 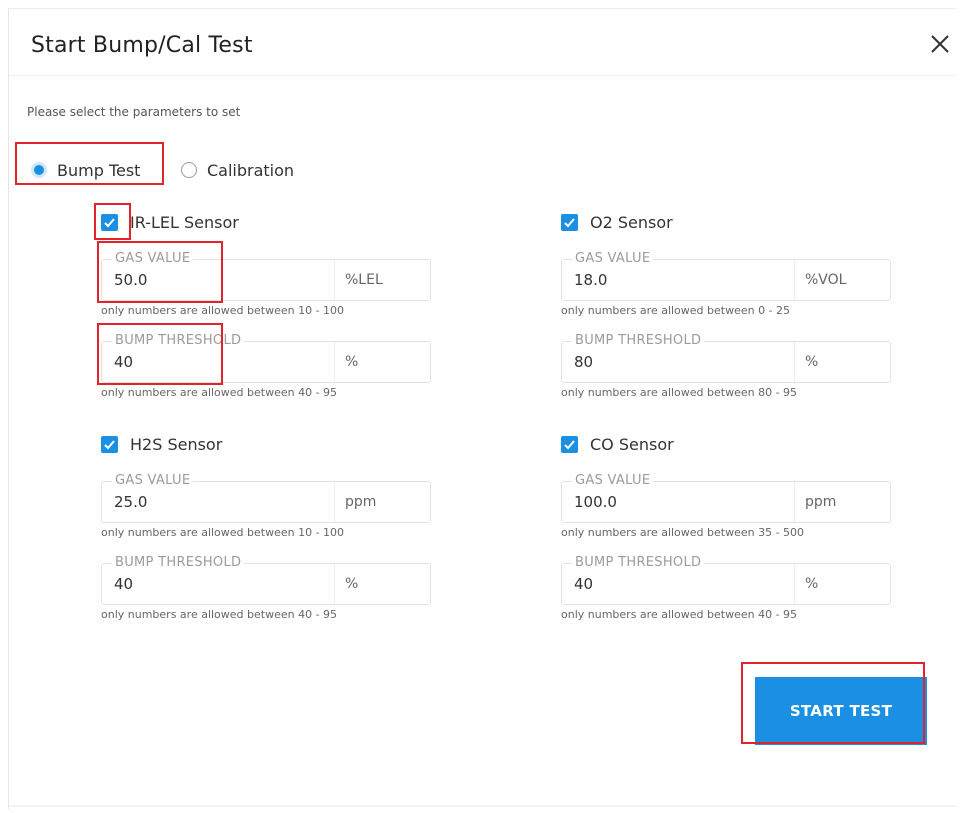 I want to click on calibration-radio: Calibration, so click(x=237, y=170).